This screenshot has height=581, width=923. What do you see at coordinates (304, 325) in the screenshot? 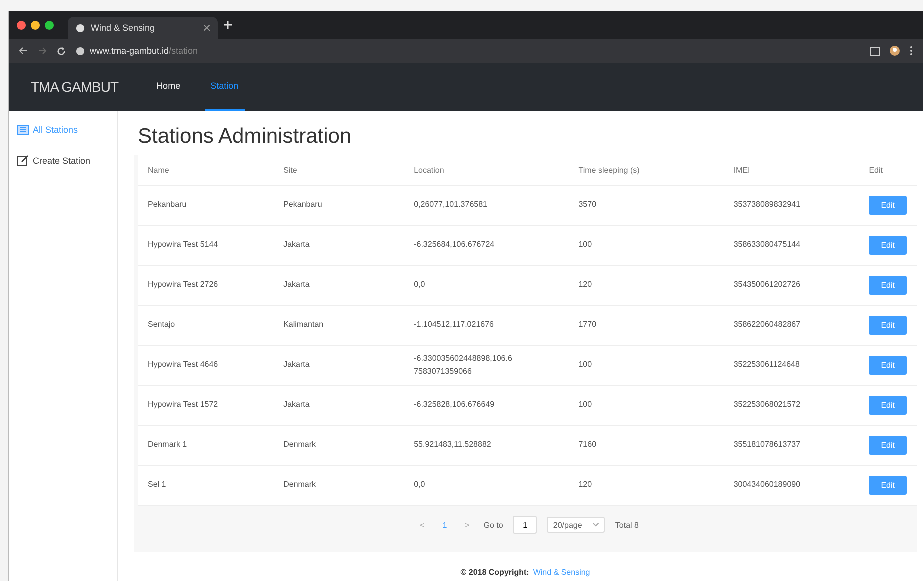
I see `table-cell-text: Kalimantan` at bounding box center [304, 325].